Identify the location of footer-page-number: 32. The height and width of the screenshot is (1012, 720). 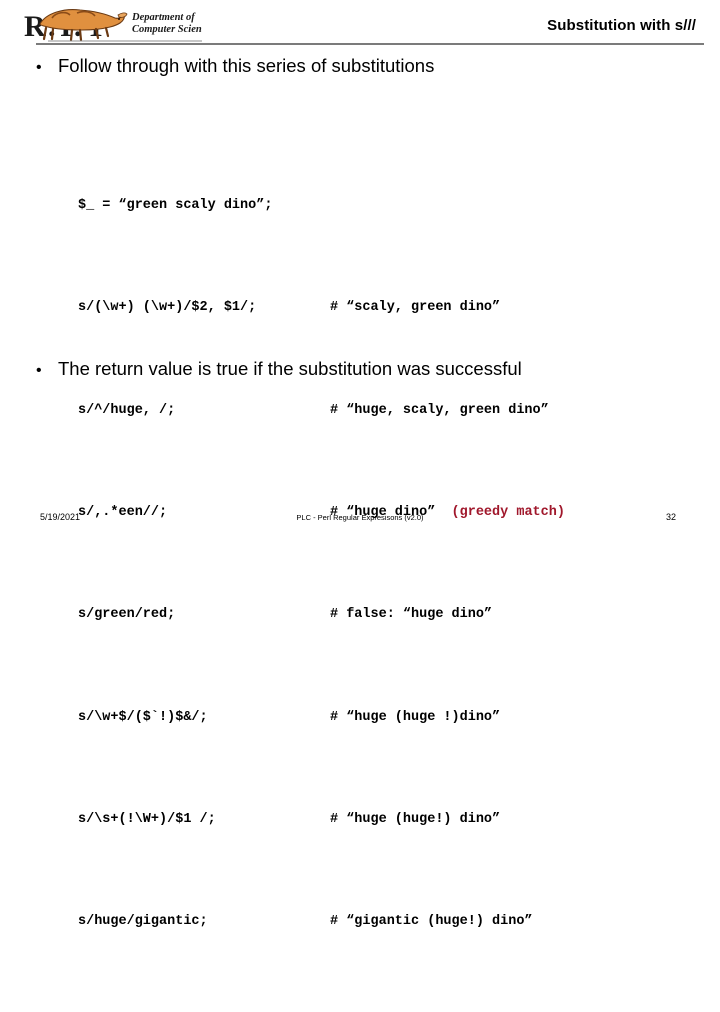
(670, 517).